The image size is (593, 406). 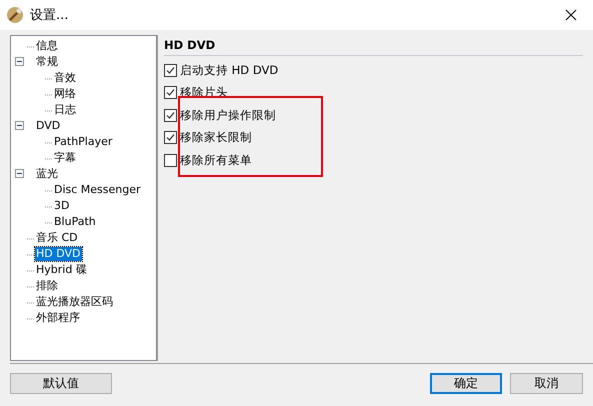 What do you see at coordinates (229, 70) in the screenshot?
I see `option-label: 启动支持 HD DVD` at bounding box center [229, 70].